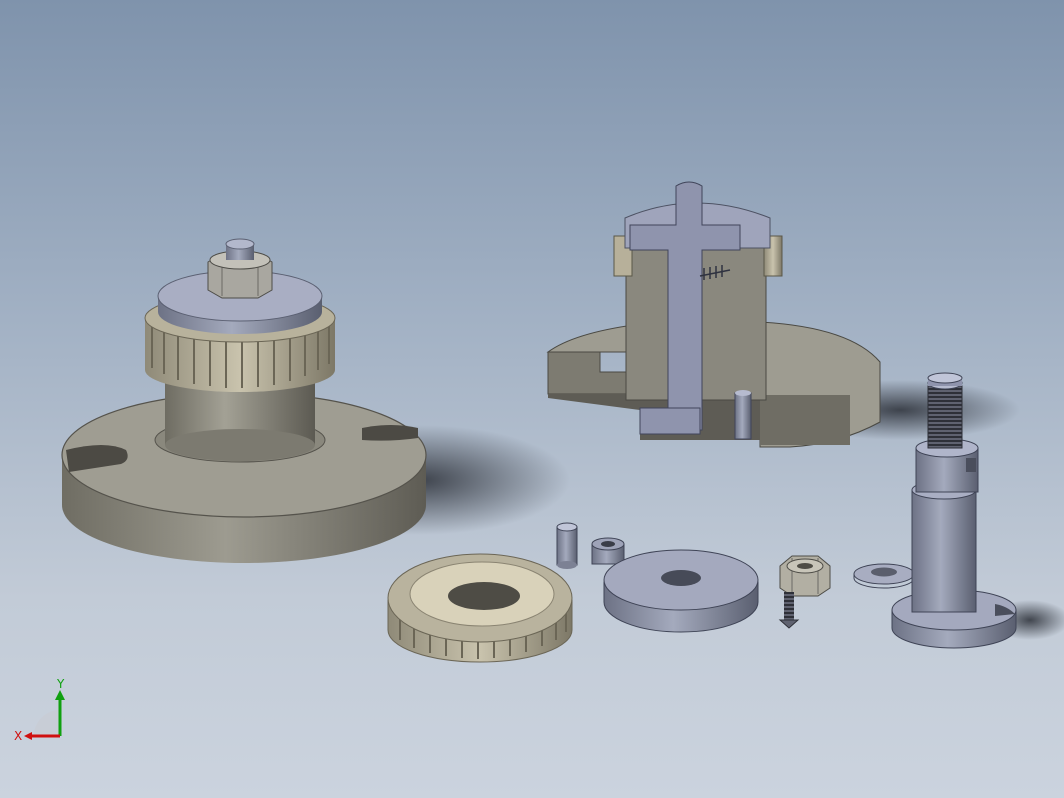 This screenshot has width=1064, height=798. What do you see at coordinates (484, 596) in the screenshot?
I see `gear-bore` at bounding box center [484, 596].